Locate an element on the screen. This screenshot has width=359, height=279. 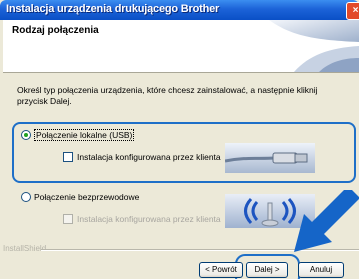
checkbox-wireless-custom-install: Instalacja konfigurowana przez klienta is located at coordinates (142, 219).